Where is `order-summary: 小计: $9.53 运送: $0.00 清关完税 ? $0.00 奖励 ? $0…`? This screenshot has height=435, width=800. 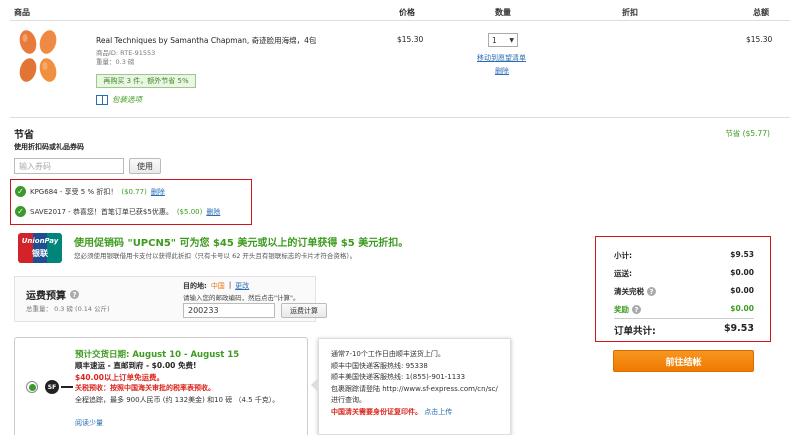
order-summary: 小计: $9.53 运送: $0.00 清关完税 ? $0.00 奖励 ? $0… is located at coordinates (683, 289).